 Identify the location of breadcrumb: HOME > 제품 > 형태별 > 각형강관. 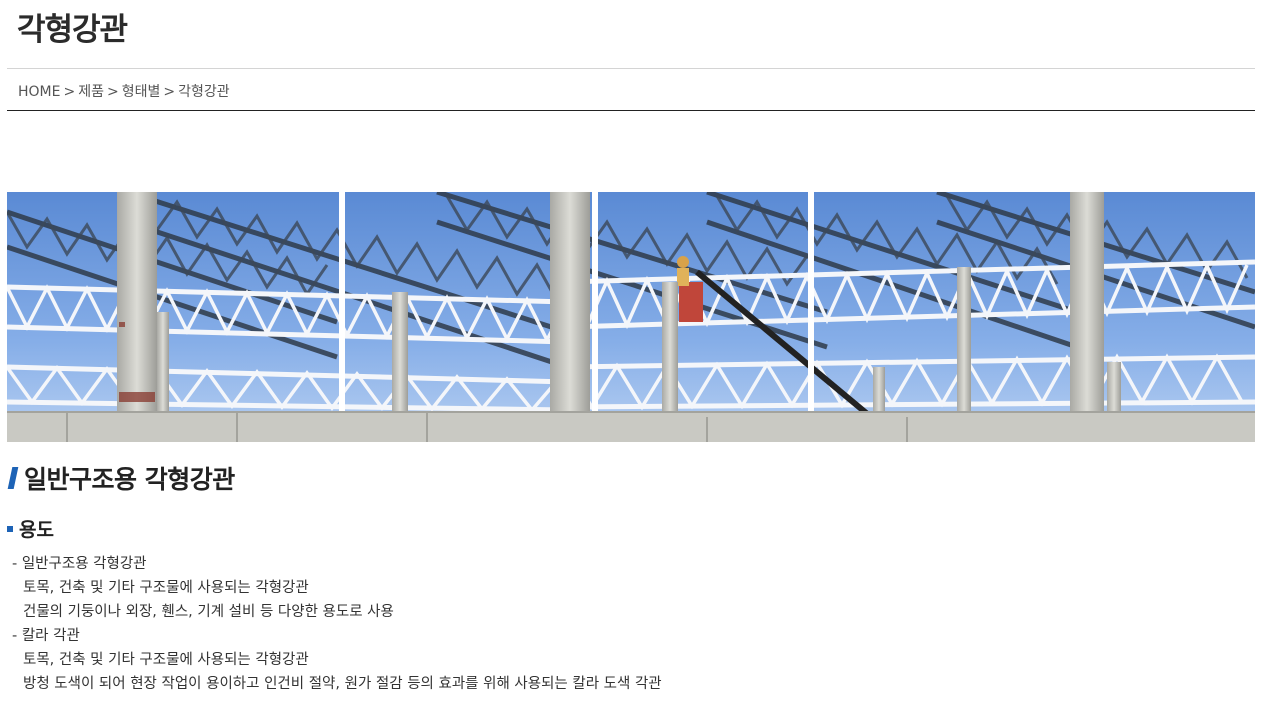
(124, 91).